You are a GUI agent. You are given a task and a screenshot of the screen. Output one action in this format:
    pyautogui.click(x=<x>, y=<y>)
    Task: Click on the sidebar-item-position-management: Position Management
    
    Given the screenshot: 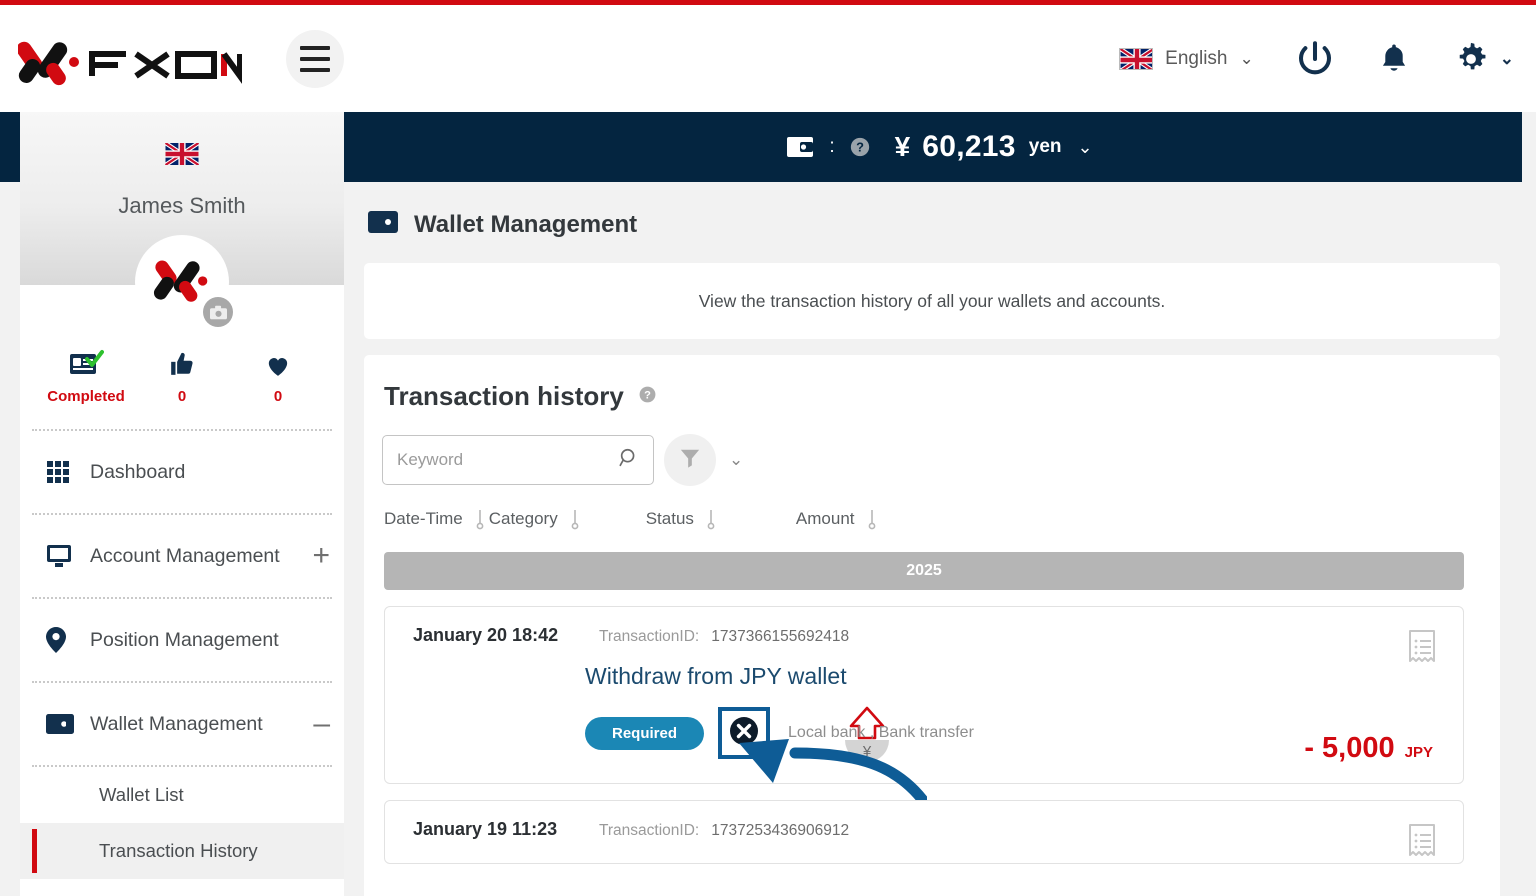 What is the action you would take?
    pyautogui.click(x=182, y=640)
    